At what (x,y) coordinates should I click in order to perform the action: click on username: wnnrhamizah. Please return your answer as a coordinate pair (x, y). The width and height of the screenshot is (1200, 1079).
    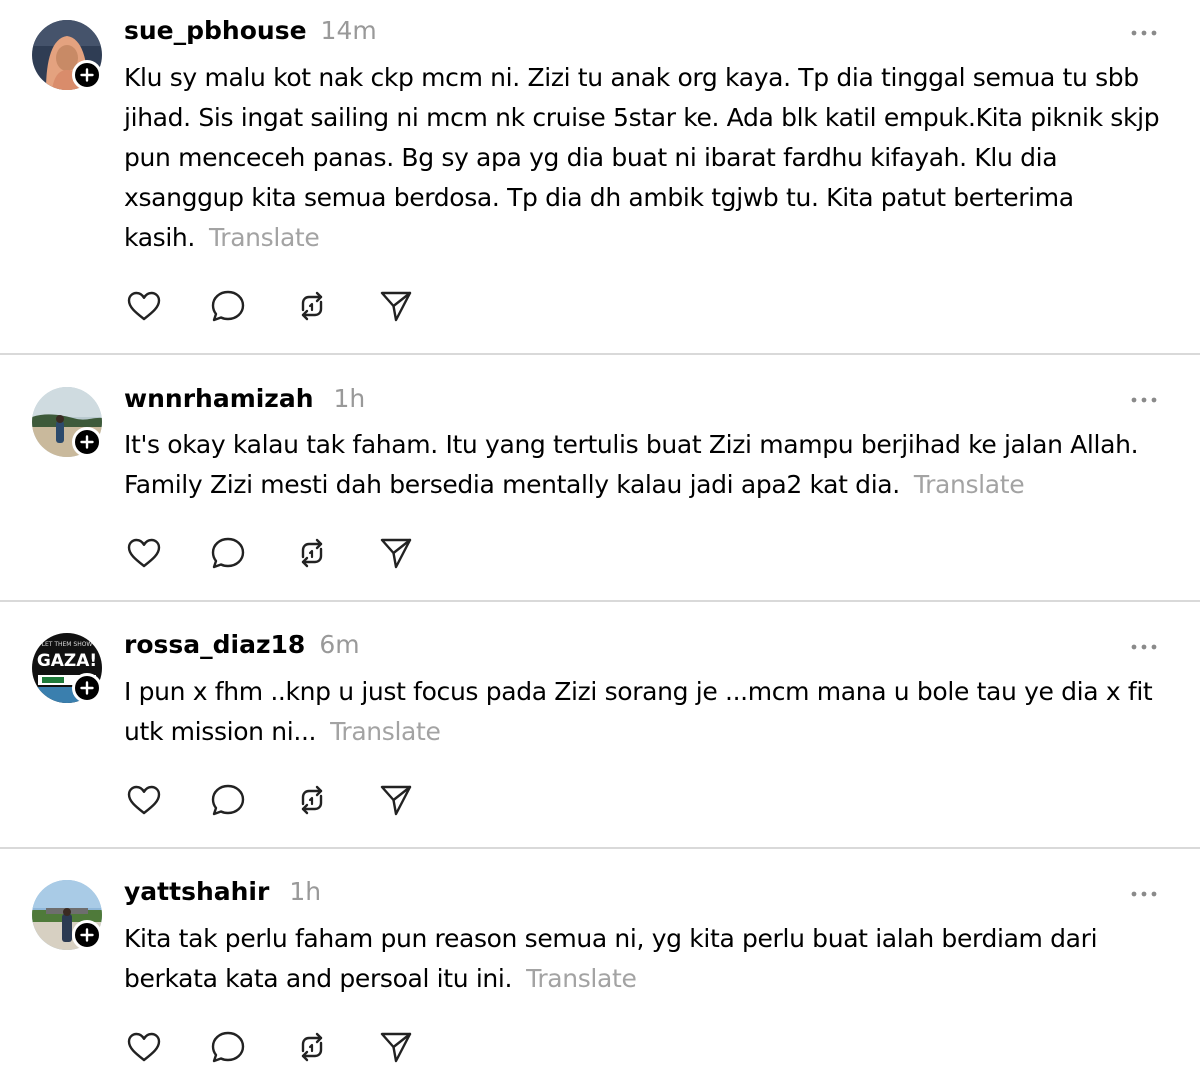
    Looking at the image, I should click on (219, 398).